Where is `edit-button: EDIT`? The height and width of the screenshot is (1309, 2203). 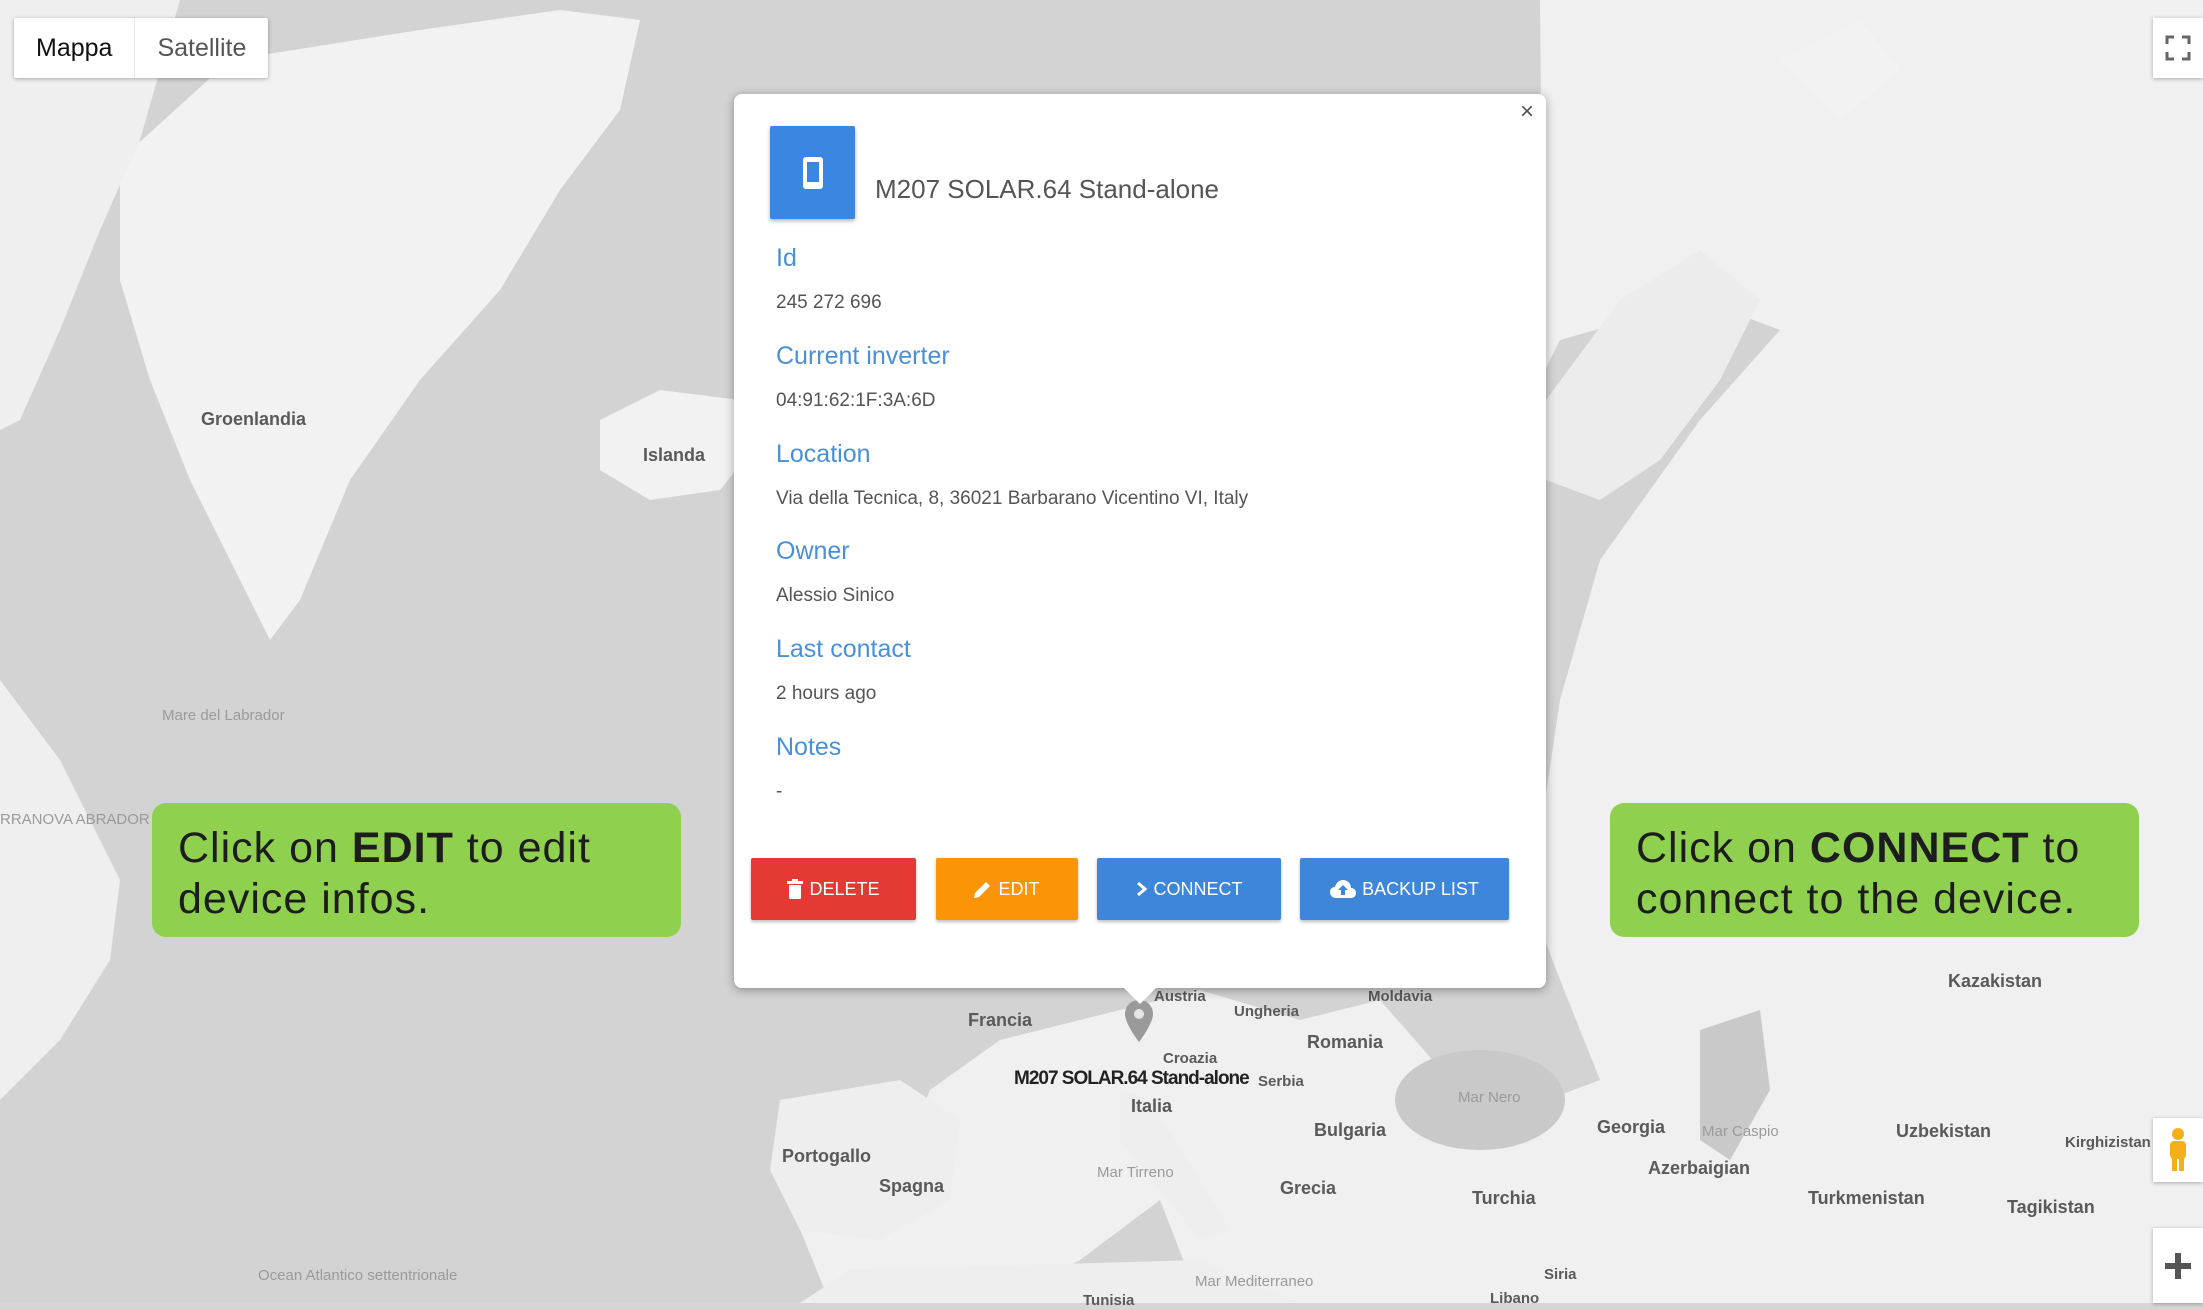 edit-button: EDIT is located at coordinates (1007, 889).